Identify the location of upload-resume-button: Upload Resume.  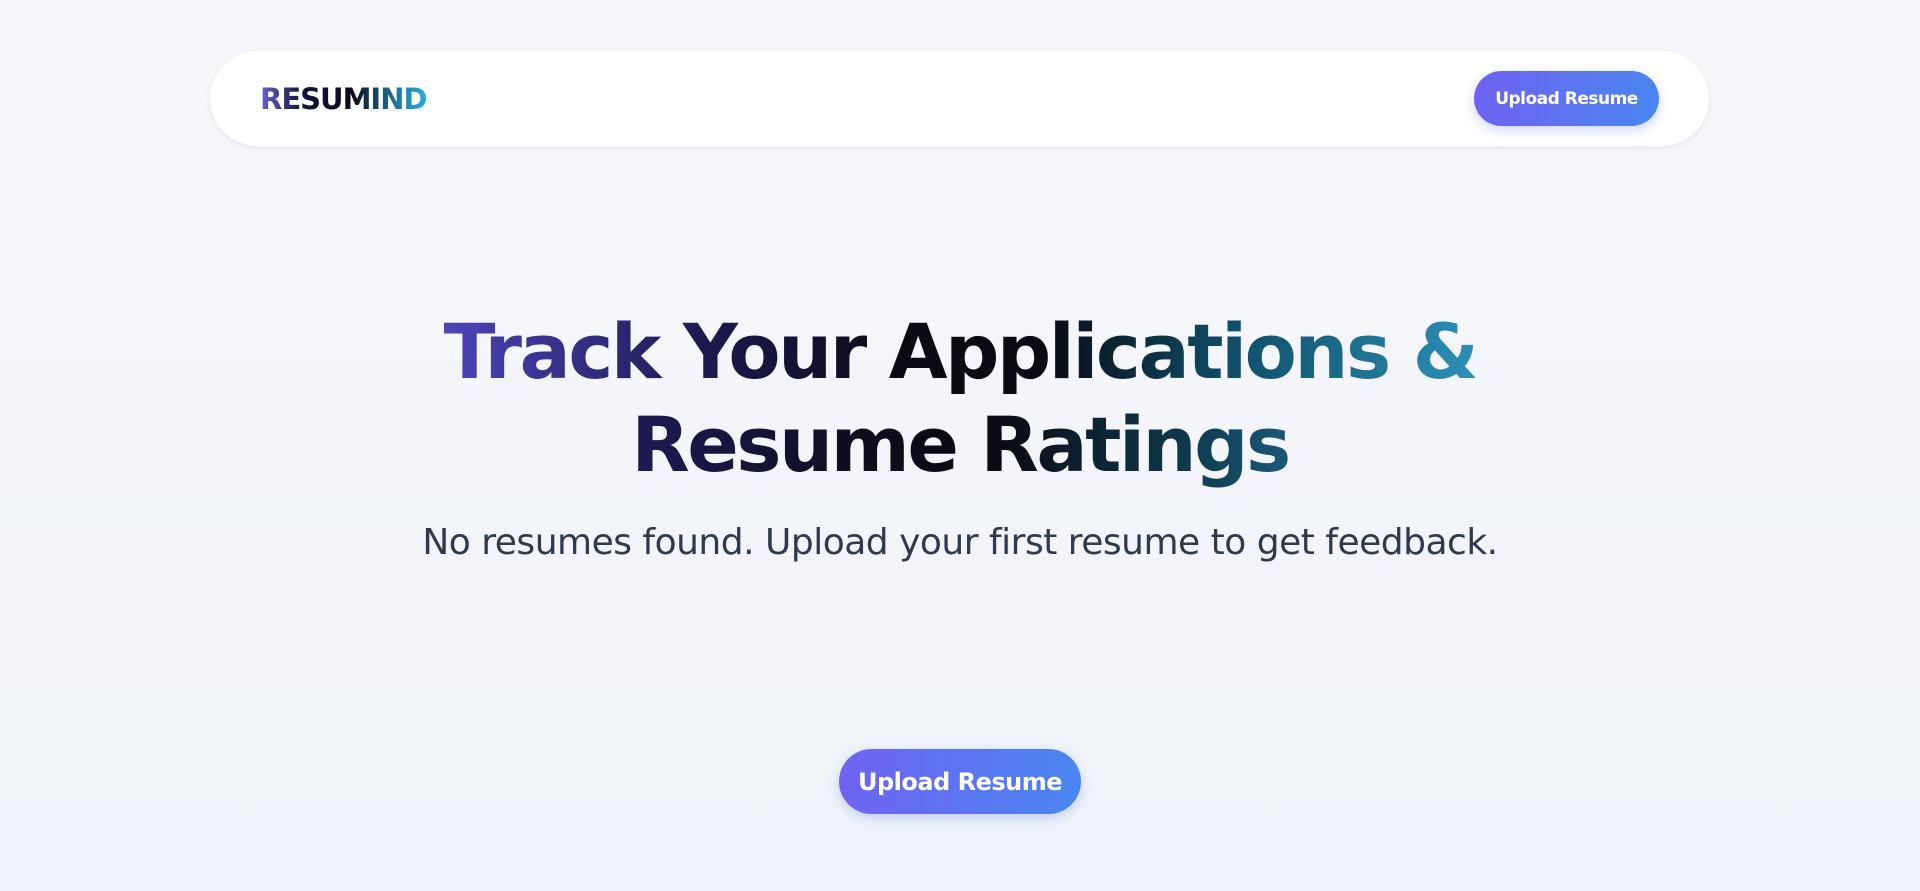
(960, 781).